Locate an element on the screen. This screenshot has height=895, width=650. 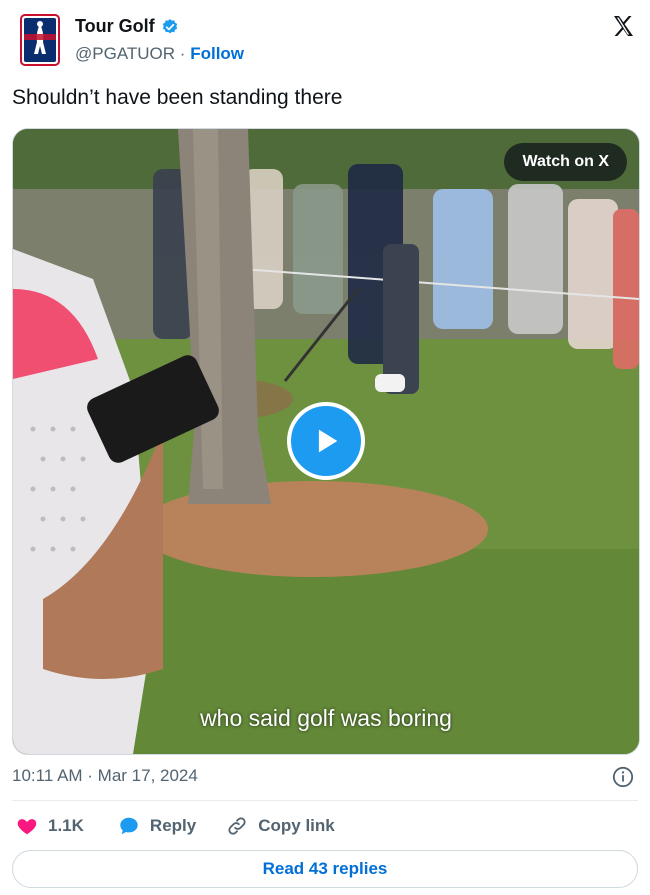
heart-icon is located at coordinates (27, 827).